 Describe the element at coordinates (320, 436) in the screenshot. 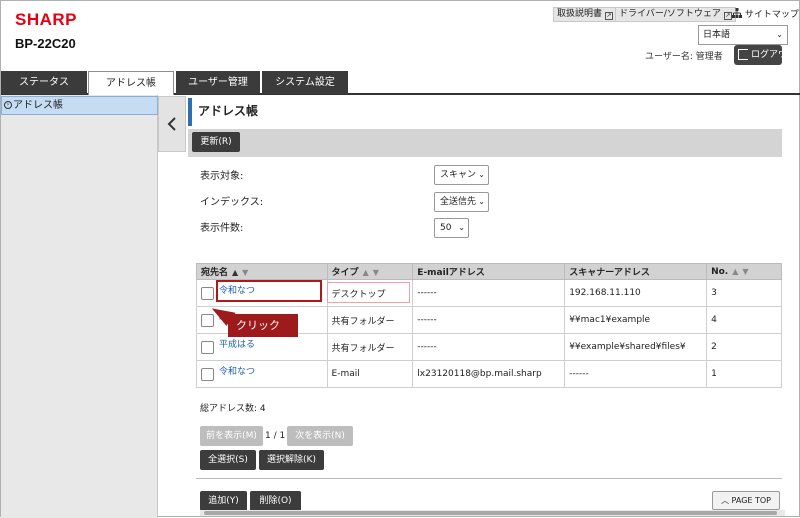

I see `next-page-button: 次を表示(N)` at that location.